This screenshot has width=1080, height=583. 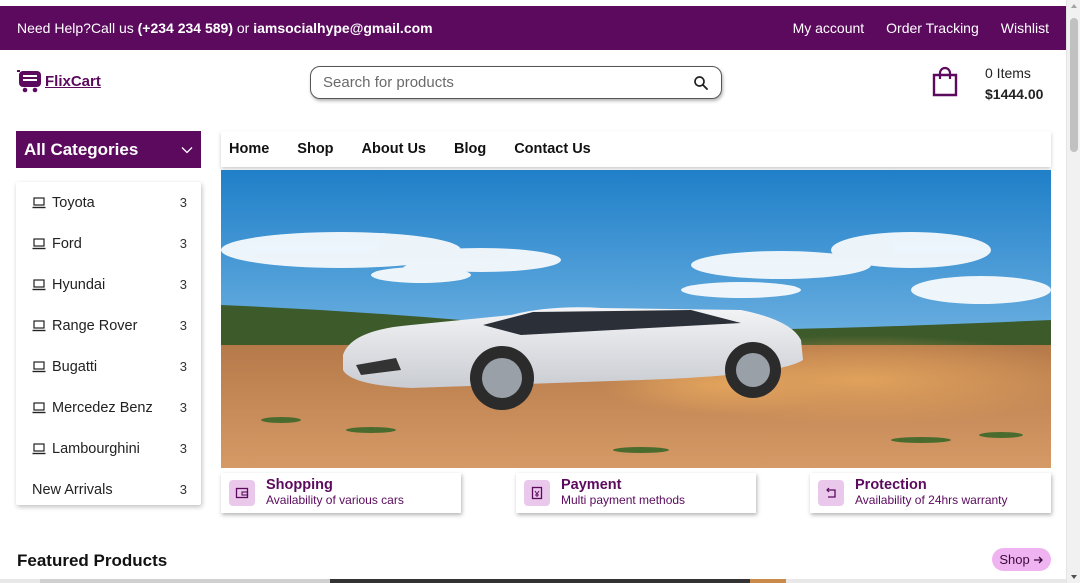 I want to click on shop-button: Shop, so click(x=1021, y=559).